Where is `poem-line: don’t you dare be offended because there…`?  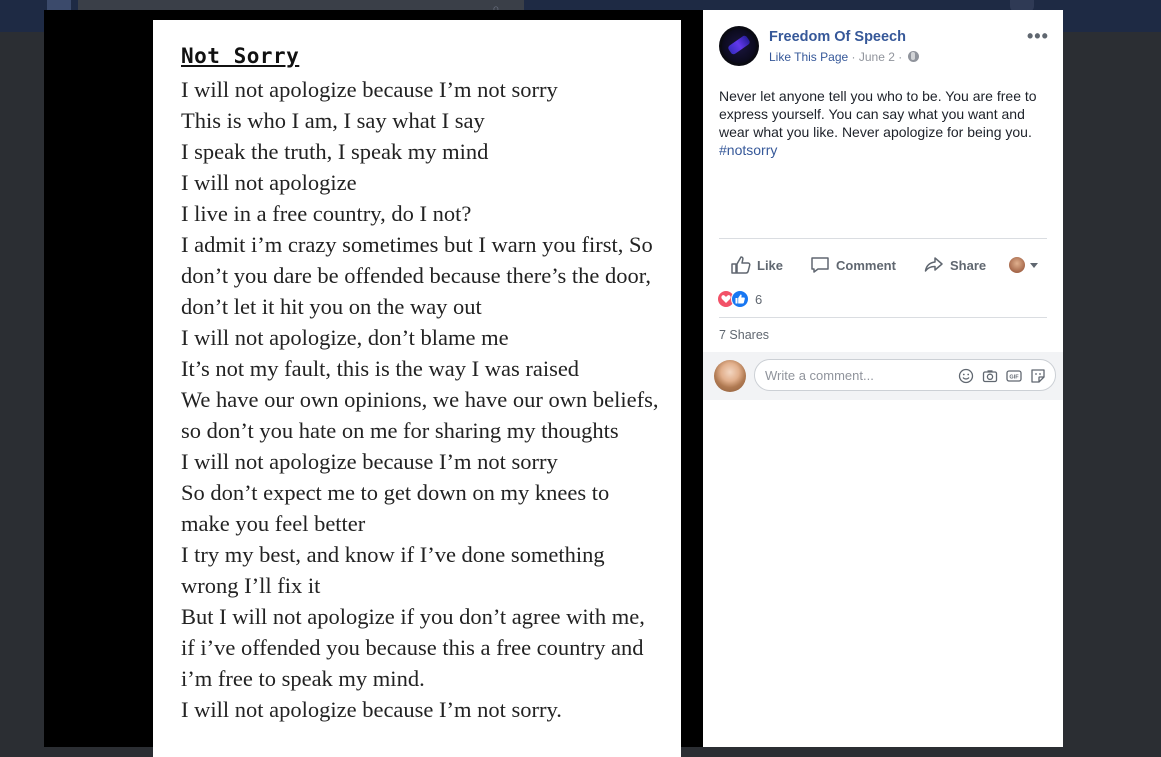
poem-line: don’t you dare be offended because there… is located at coordinates (416, 275).